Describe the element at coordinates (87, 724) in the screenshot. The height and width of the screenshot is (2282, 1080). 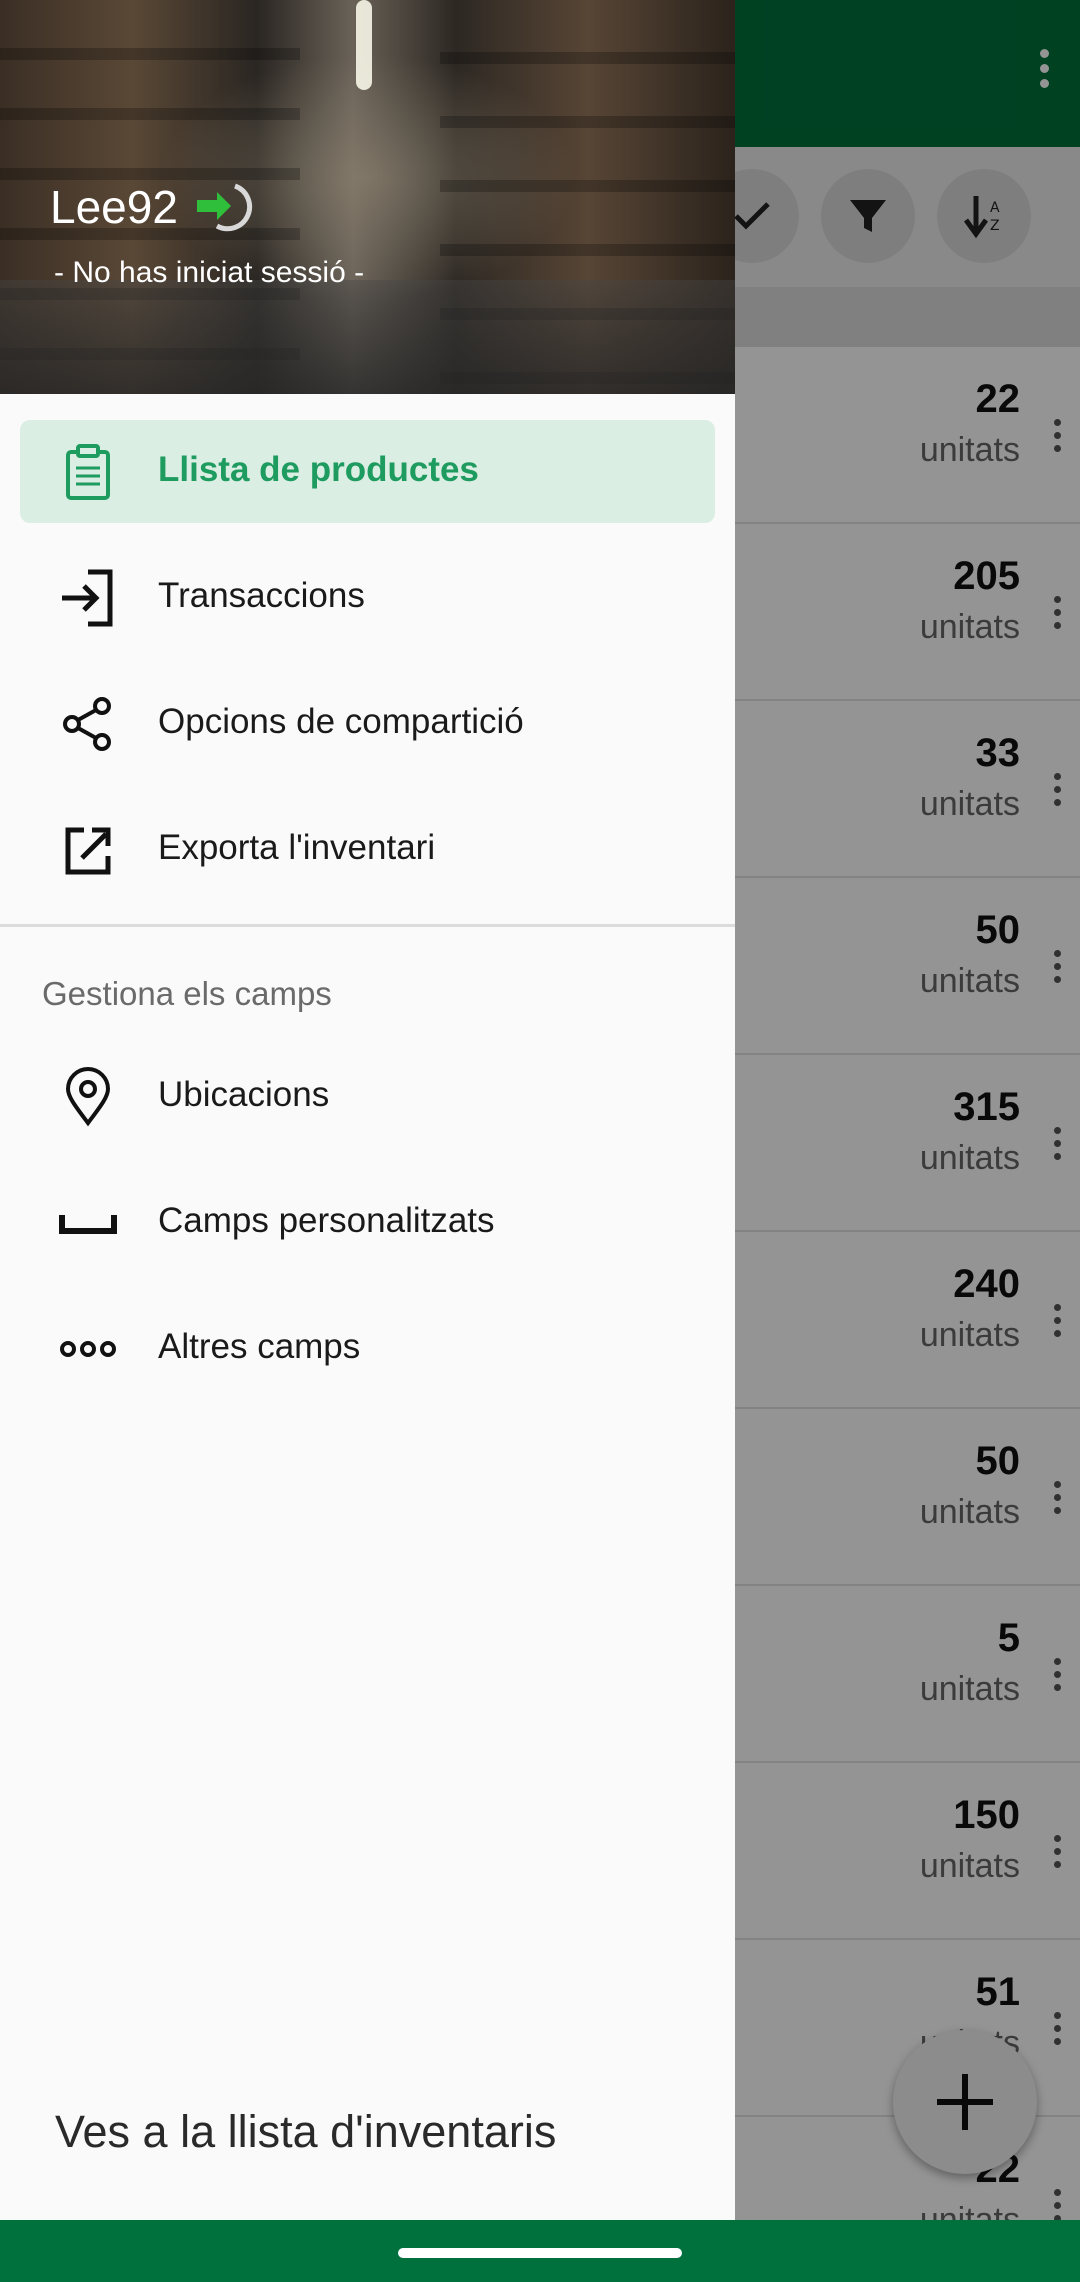
I see `share-icon` at that location.